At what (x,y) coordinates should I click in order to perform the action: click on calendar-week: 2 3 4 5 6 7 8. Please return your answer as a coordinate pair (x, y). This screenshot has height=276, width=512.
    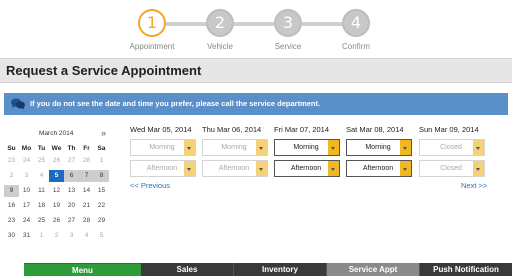
    Looking at the image, I should click on (58, 176).